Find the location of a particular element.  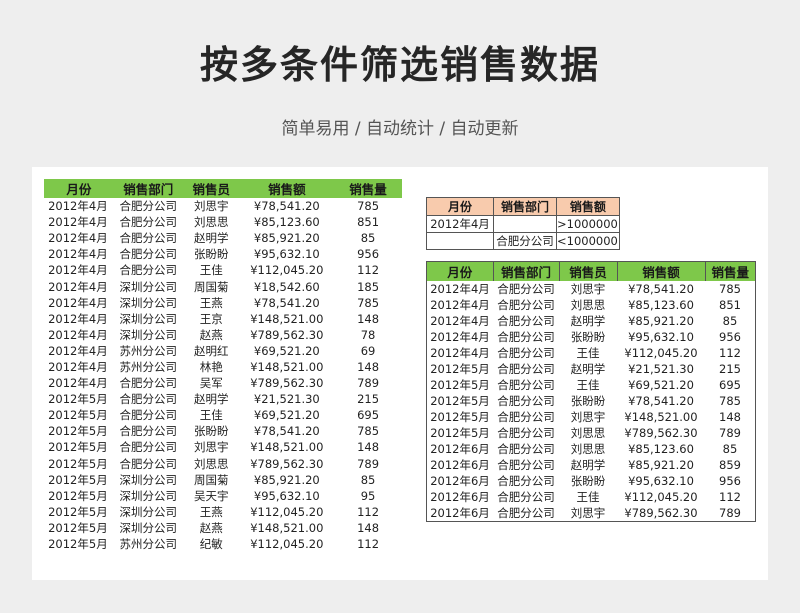

result-table-header-cell: 销售额 is located at coordinates (661, 271).